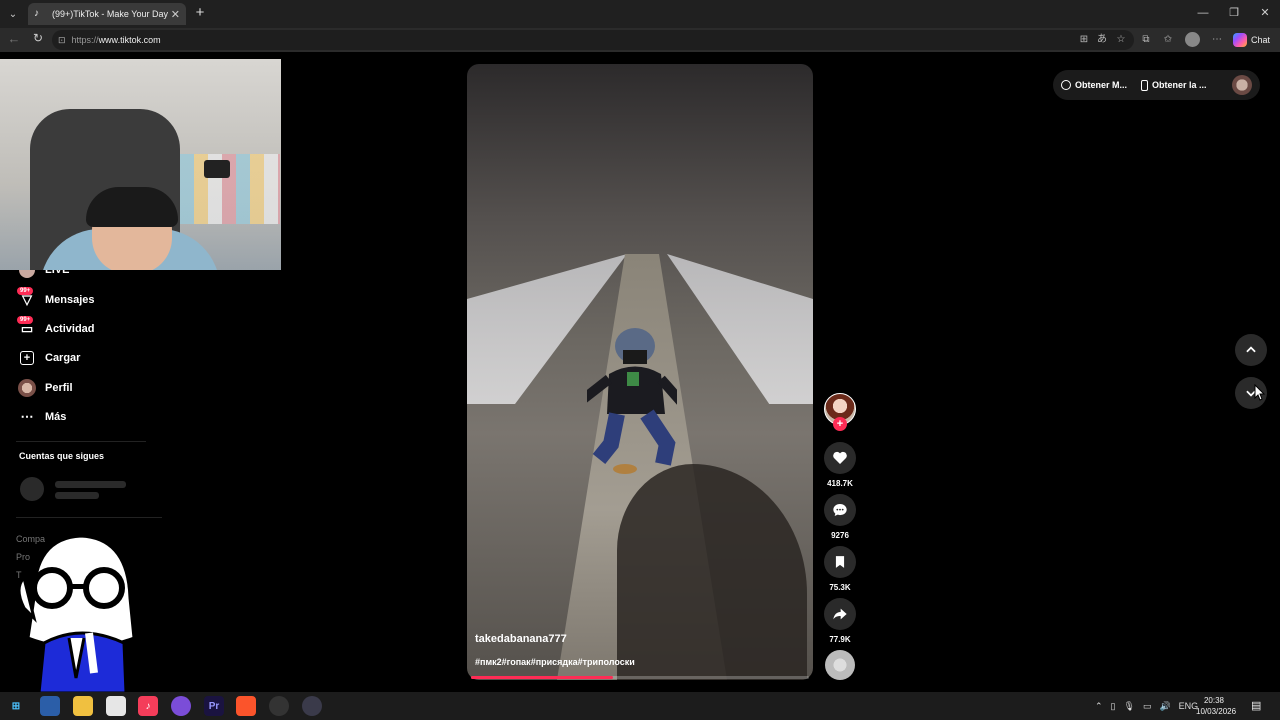  Describe the element at coordinates (1216, 711) in the screenshot. I see `clock-date: 10/03/2026` at that location.